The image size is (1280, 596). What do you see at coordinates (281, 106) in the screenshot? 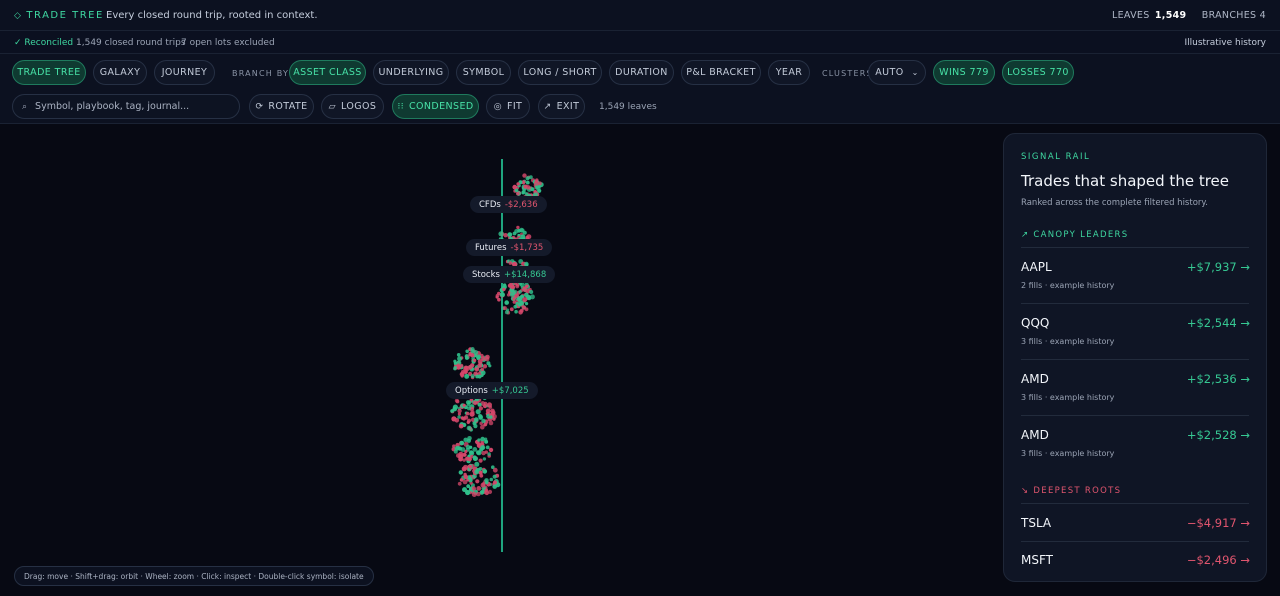
I see `rotate-button: ⟳ ROTATE` at bounding box center [281, 106].